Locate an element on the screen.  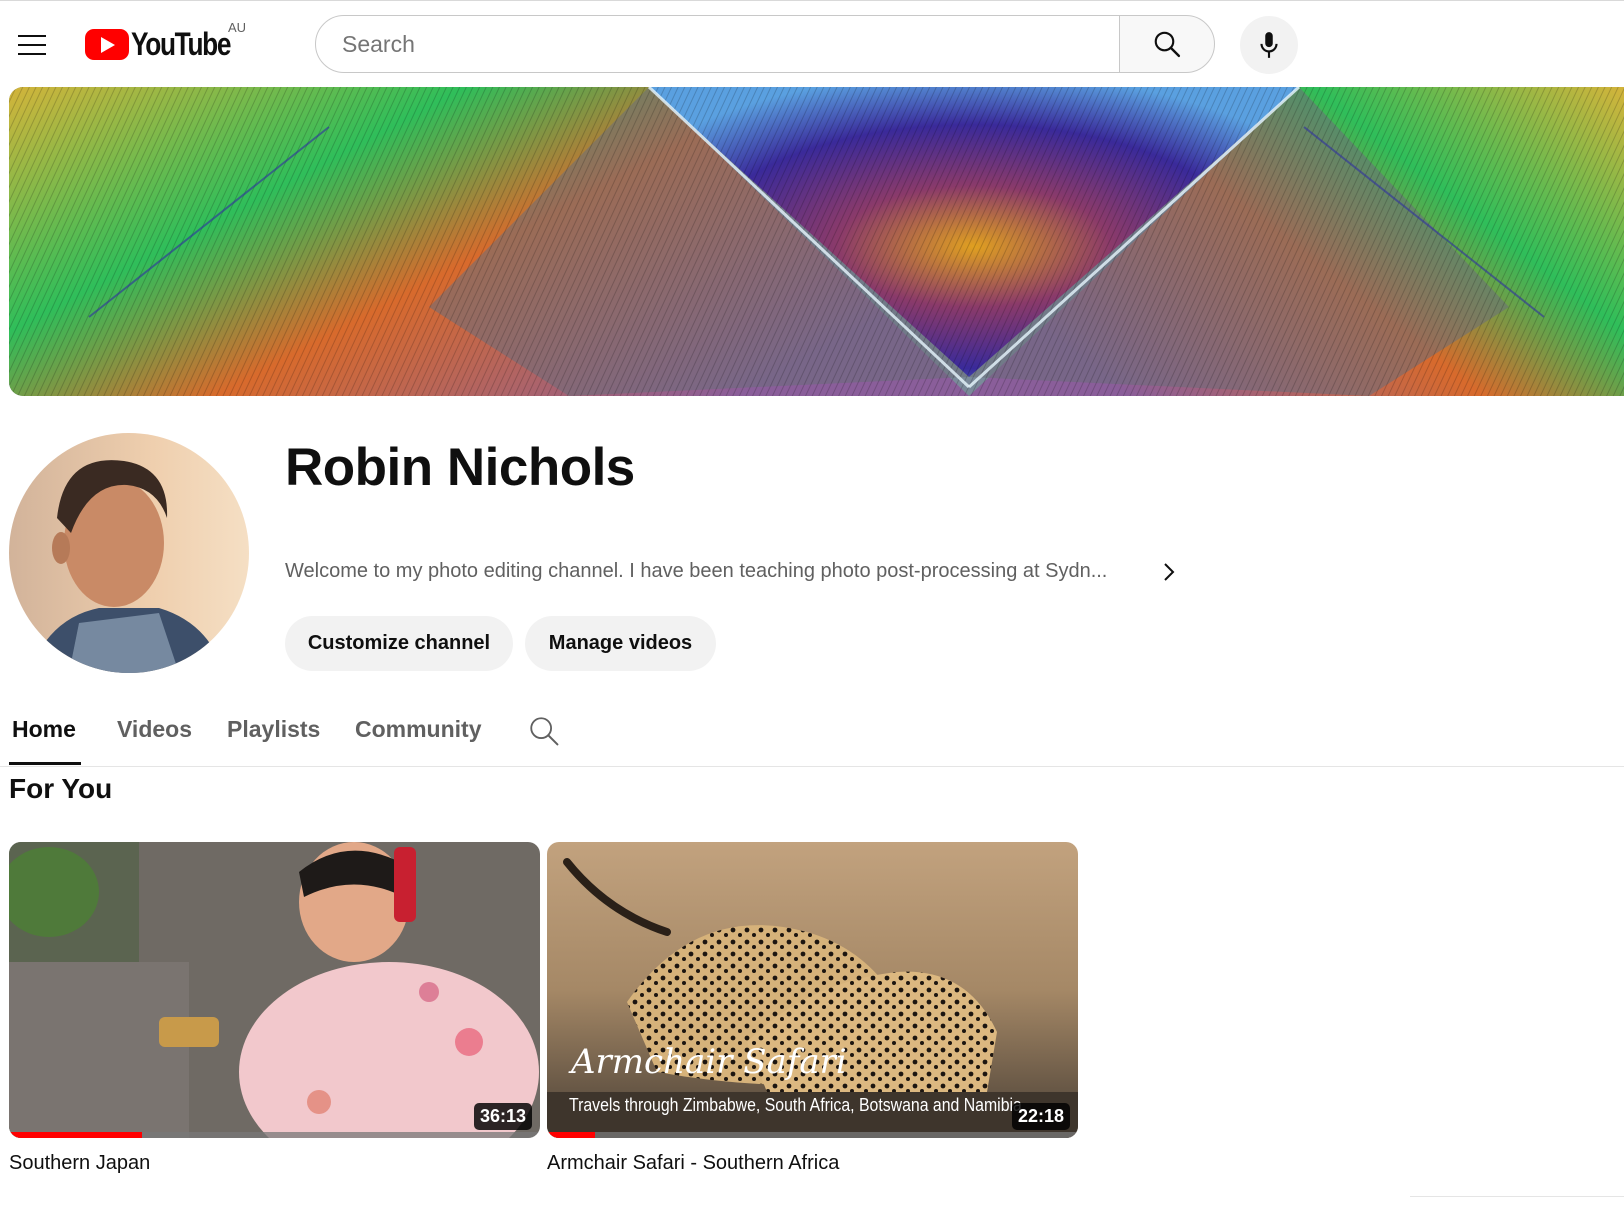
voice-search-button is located at coordinates (1269, 45).